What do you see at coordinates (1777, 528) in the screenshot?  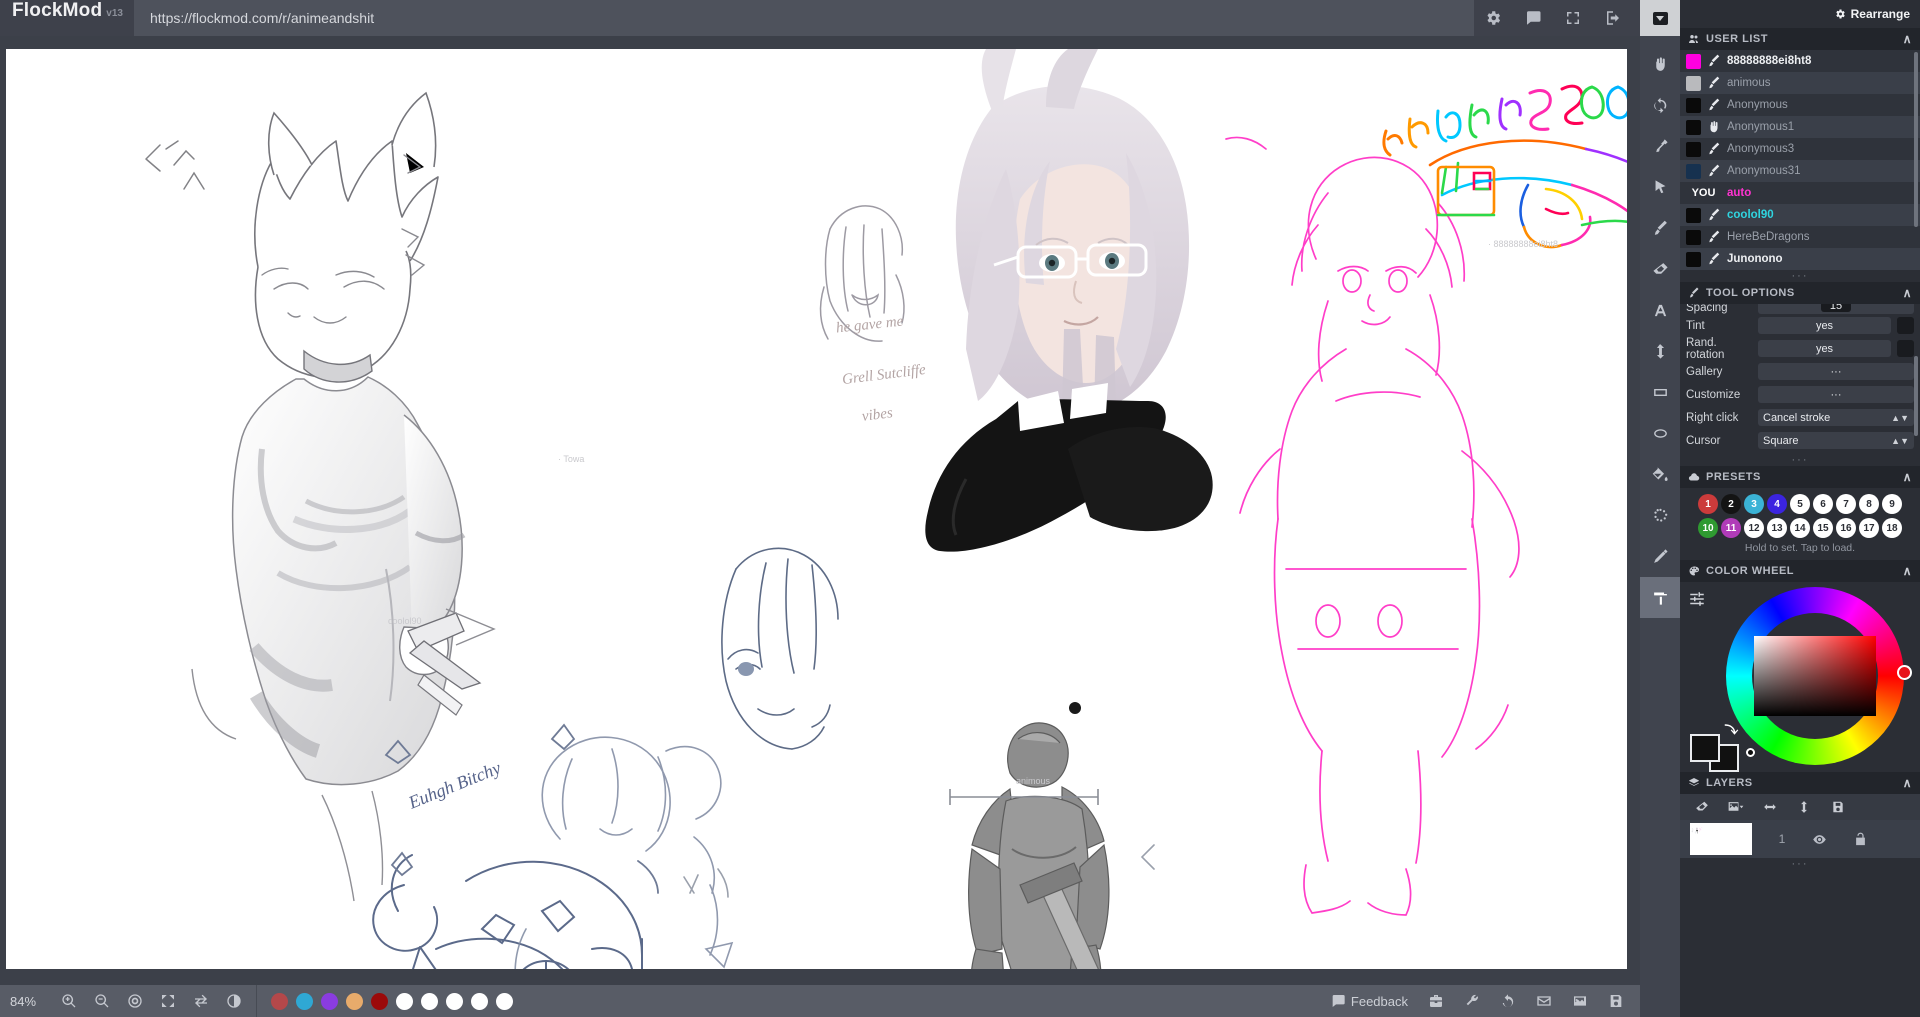 I see `preset-slot: 13` at bounding box center [1777, 528].